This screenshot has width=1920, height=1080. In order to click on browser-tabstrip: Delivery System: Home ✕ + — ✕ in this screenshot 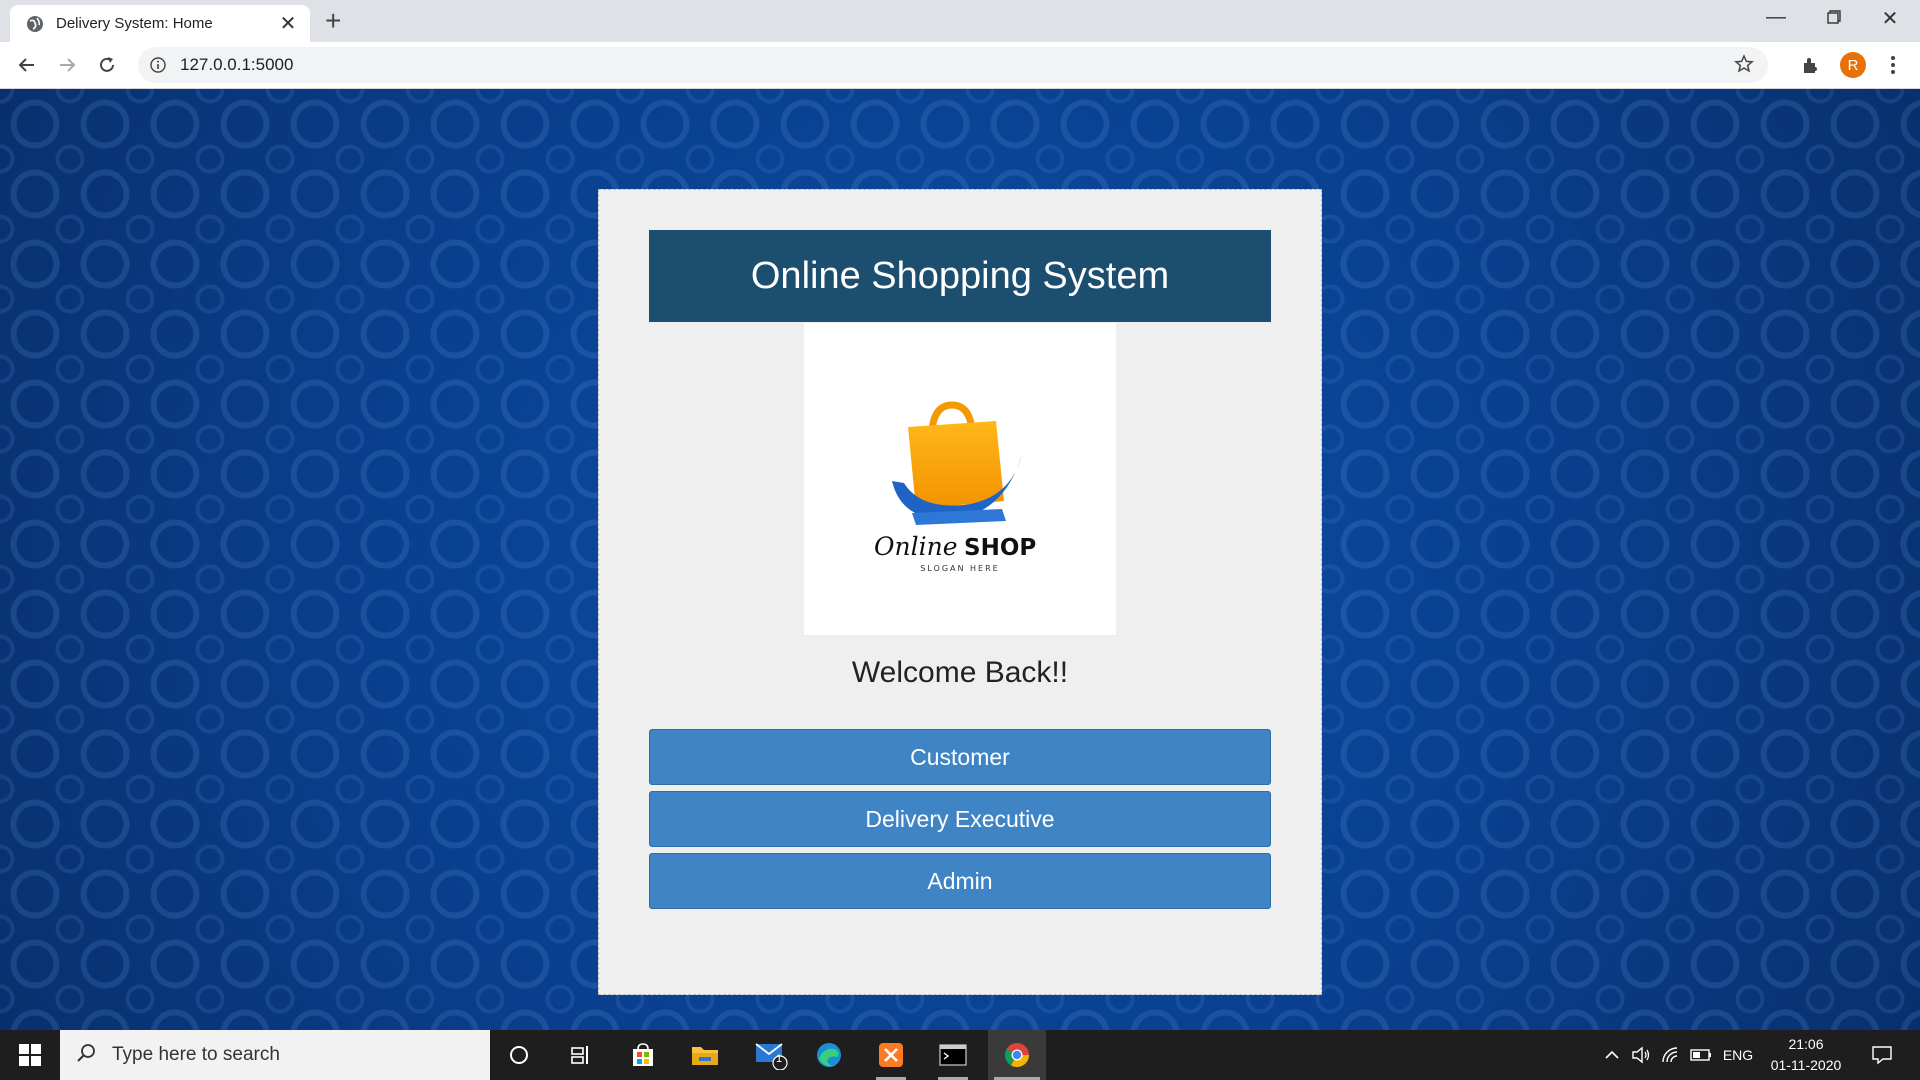, I will do `click(960, 21)`.